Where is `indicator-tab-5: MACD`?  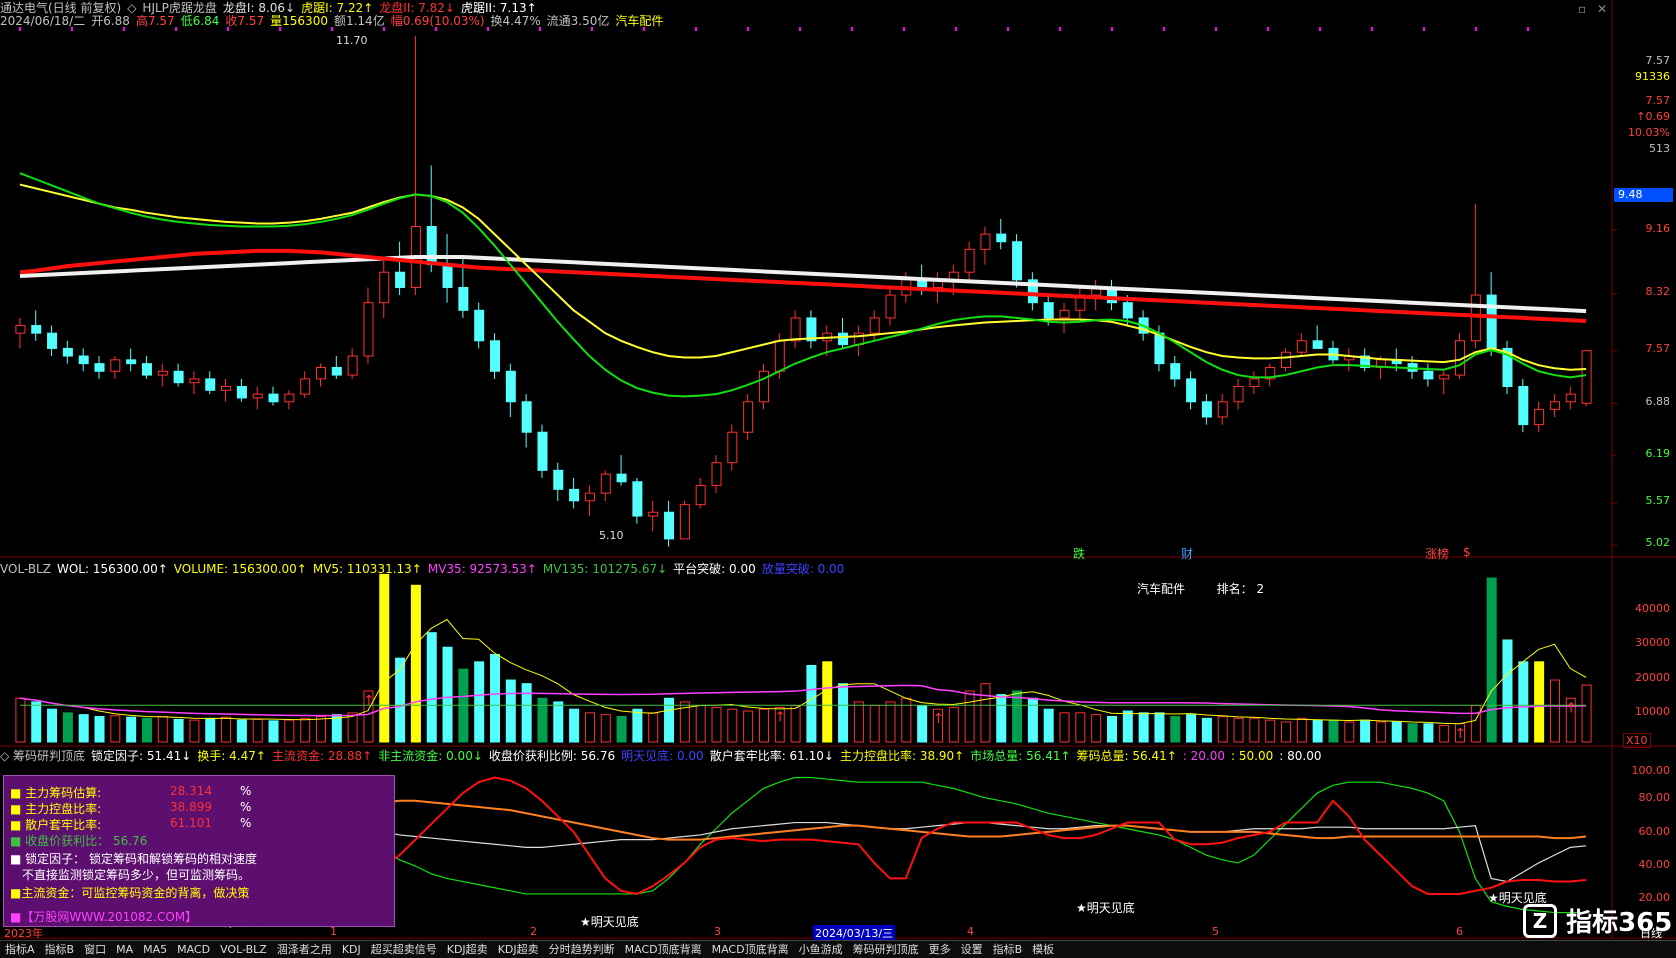 indicator-tab-5: MACD is located at coordinates (193, 949).